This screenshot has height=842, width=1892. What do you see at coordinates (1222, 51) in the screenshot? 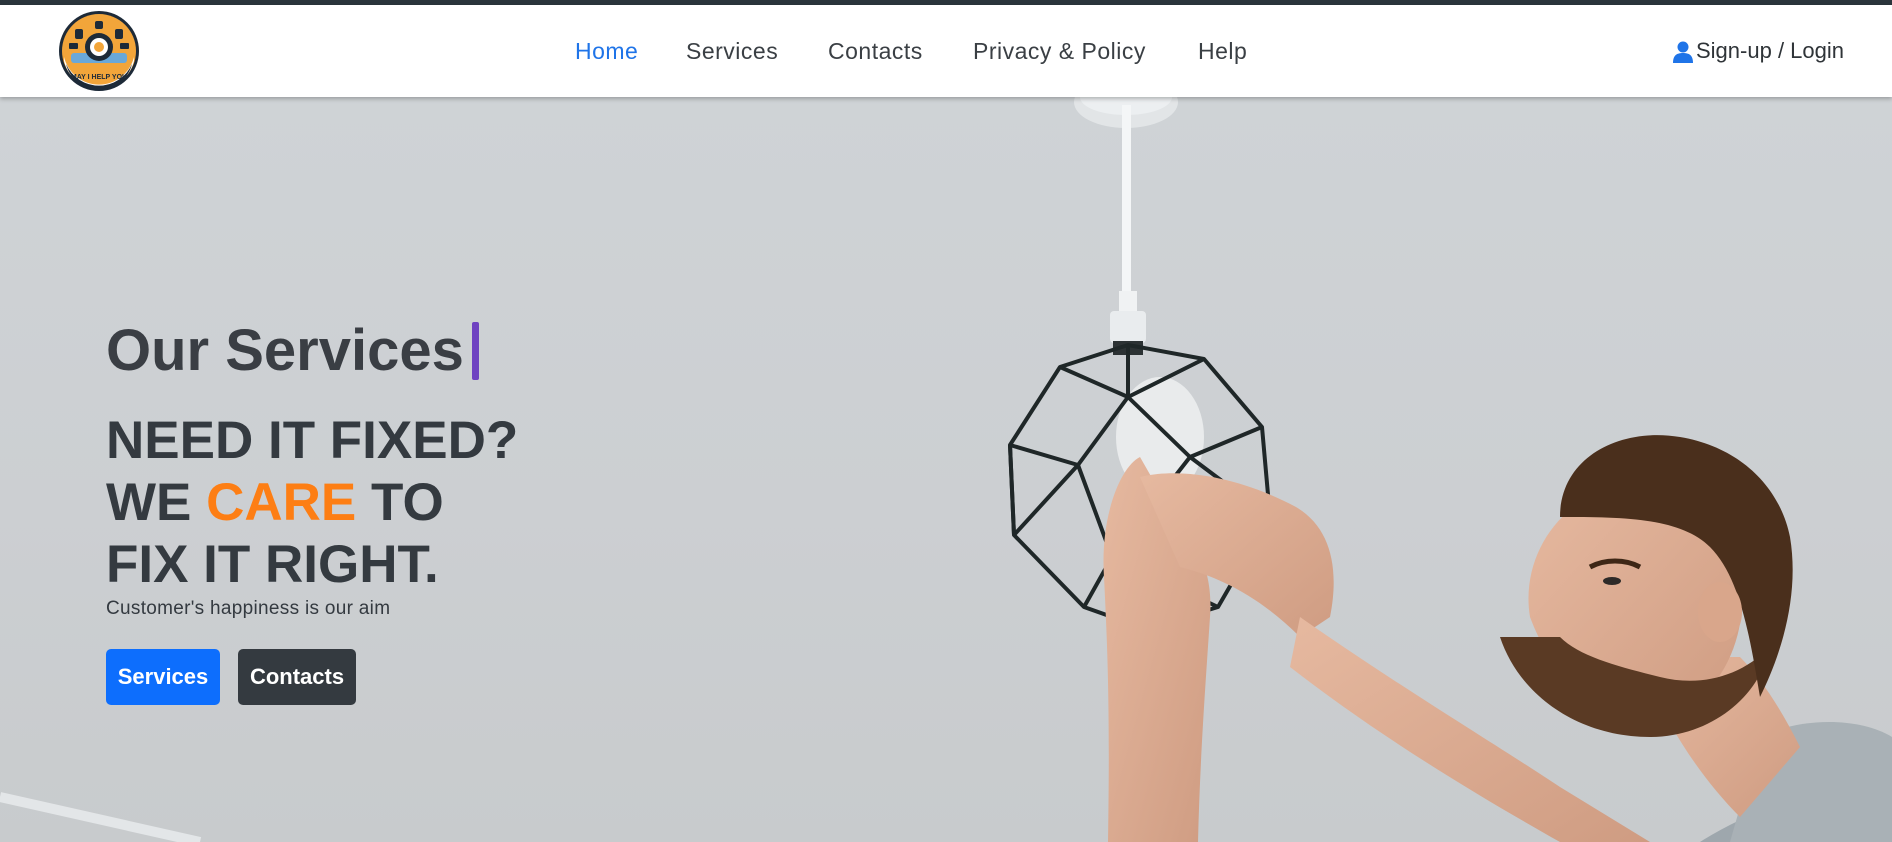
I see `nav-link-help: Help` at bounding box center [1222, 51].